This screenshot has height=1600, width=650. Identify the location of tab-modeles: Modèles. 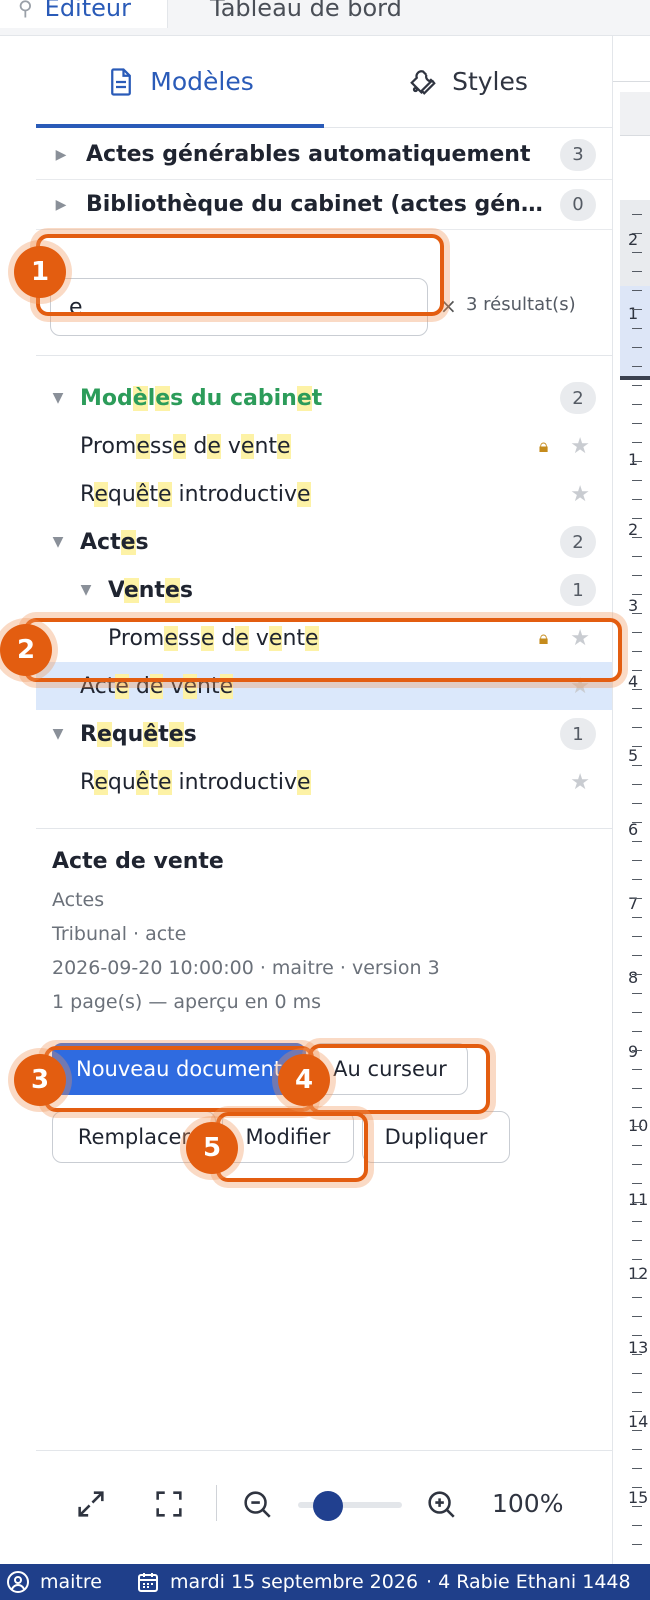
(180, 82).